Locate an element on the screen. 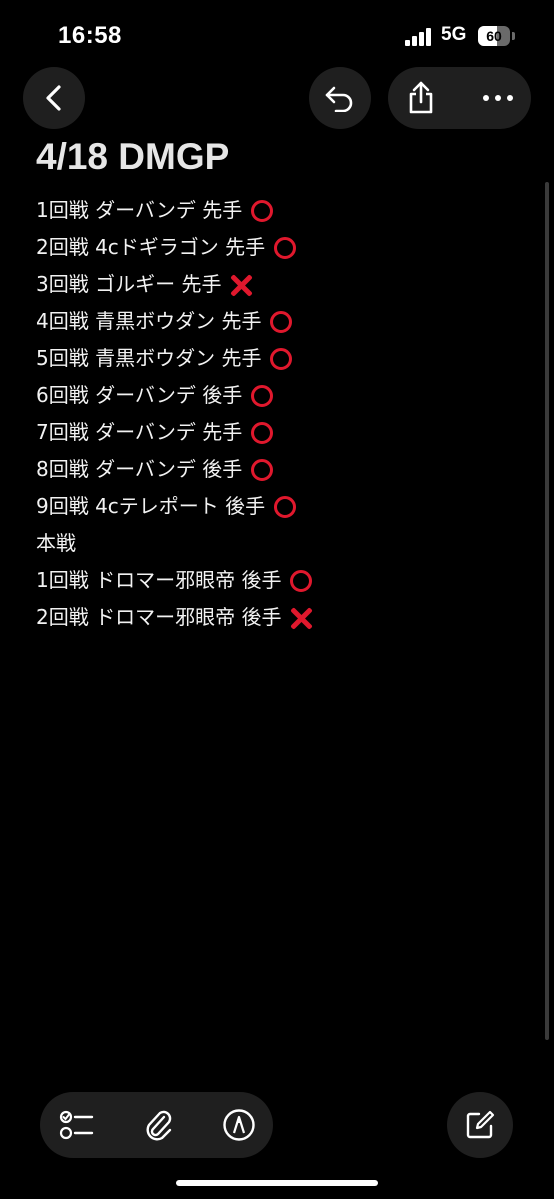  ellipsis-icon is located at coordinates (498, 98).